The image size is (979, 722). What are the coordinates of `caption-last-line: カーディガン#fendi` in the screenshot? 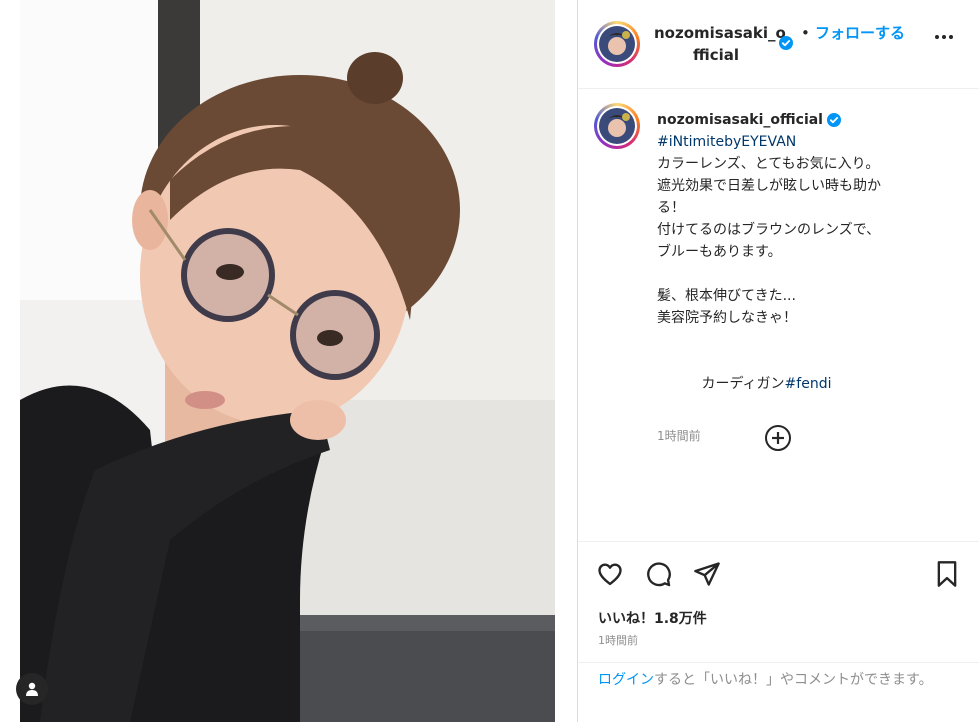 It's located at (766, 384).